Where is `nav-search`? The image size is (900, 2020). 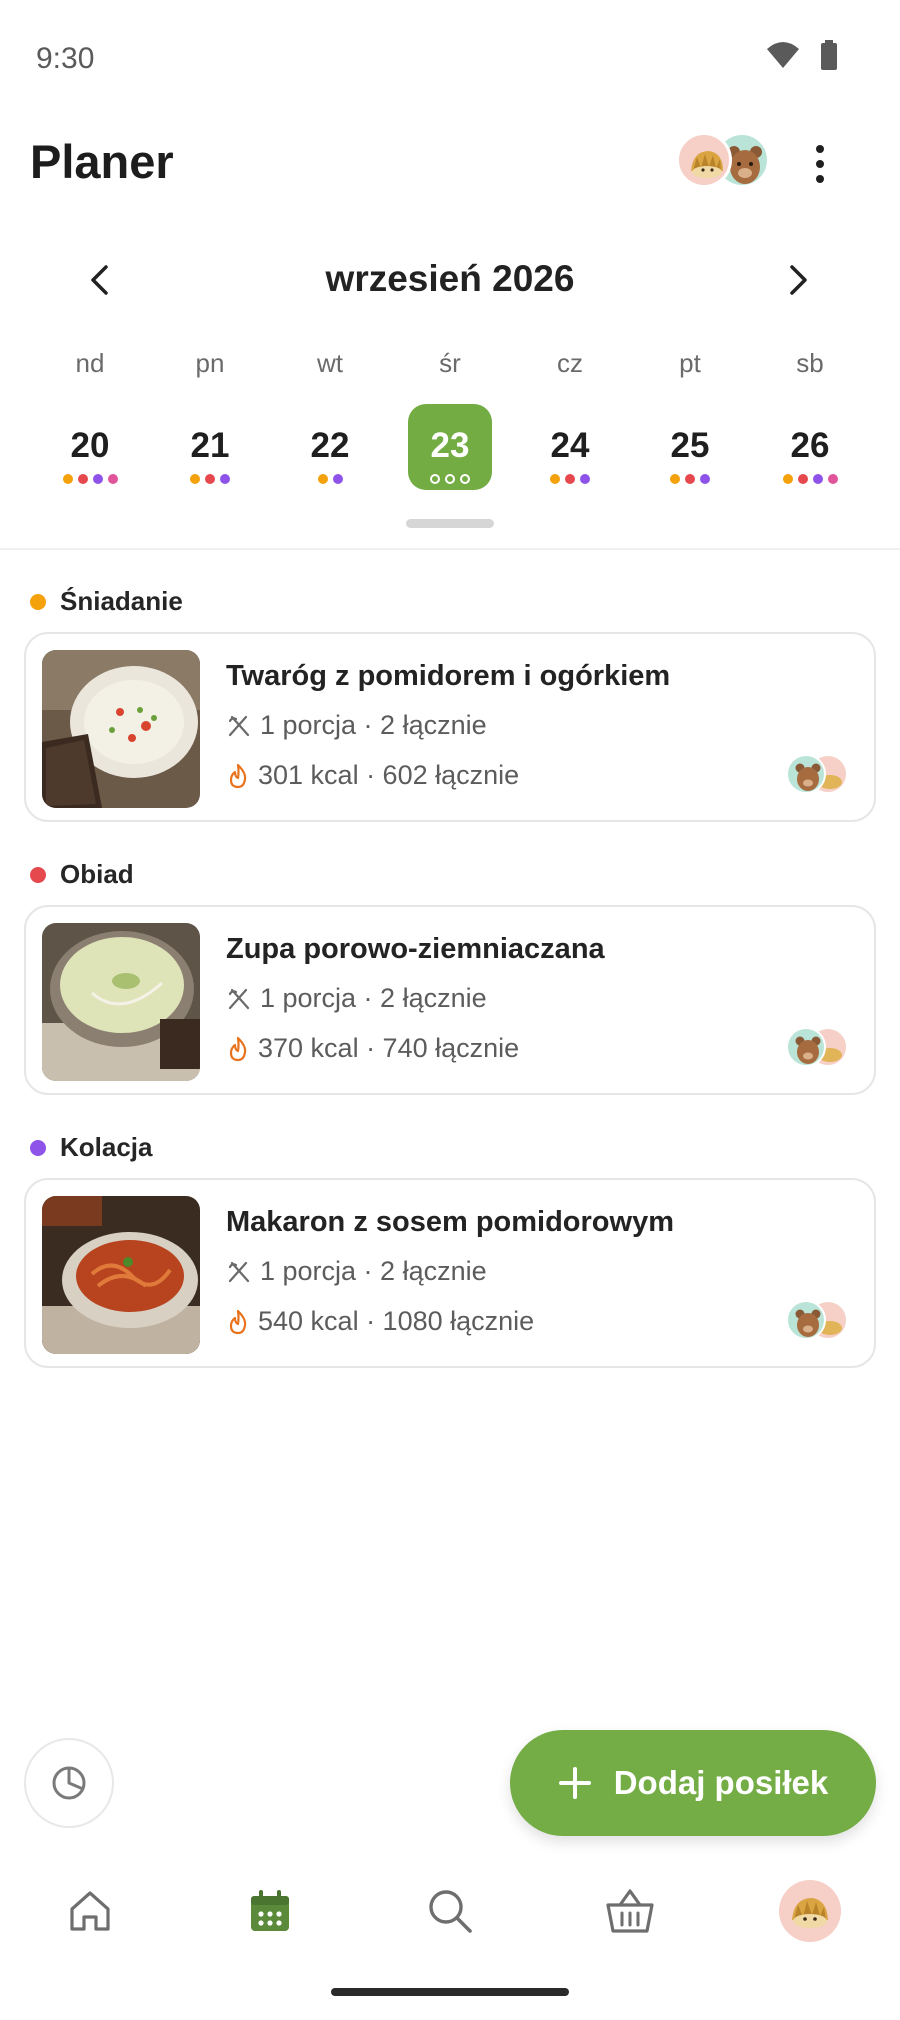
nav-search is located at coordinates (450, 1911).